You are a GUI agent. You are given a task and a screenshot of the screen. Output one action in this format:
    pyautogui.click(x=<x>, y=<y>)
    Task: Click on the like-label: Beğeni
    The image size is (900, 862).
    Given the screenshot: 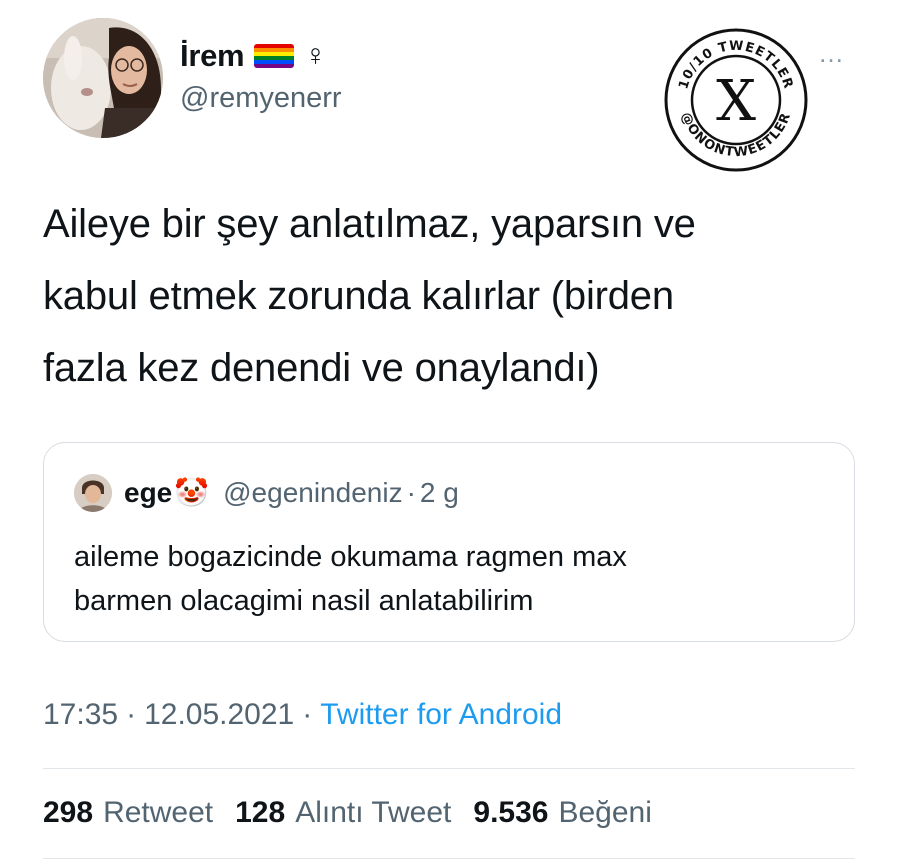 What is the action you would take?
    pyautogui.click(x=604, y=813)
    